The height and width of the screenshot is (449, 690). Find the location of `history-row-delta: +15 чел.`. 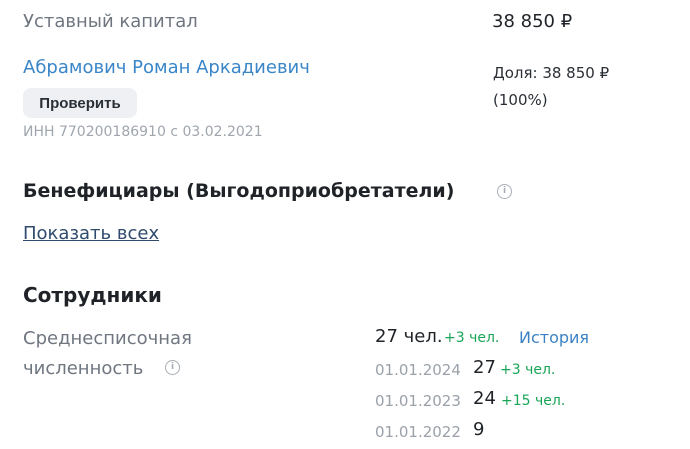

history-row-delta: +15 чел. is located at coordinates (533, 401).